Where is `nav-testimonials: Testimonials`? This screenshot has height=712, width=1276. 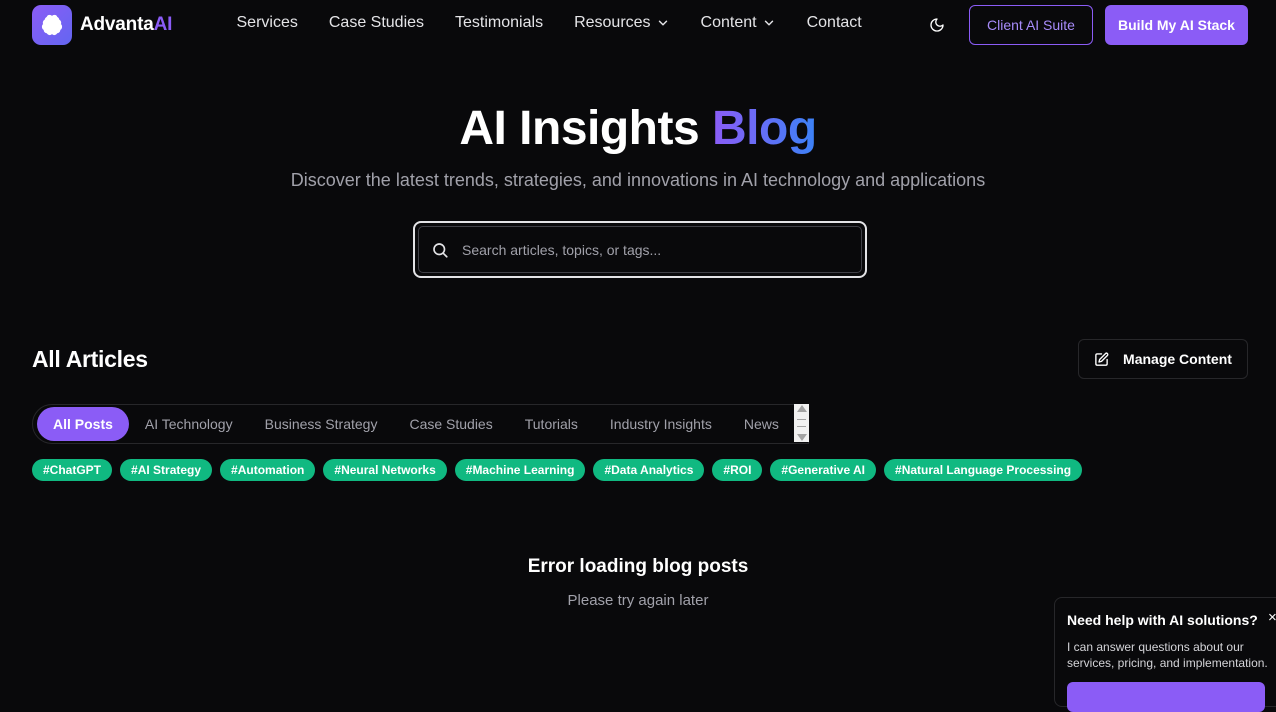 nav-testimonials: Testimonials is located at coordinates (499, 23).